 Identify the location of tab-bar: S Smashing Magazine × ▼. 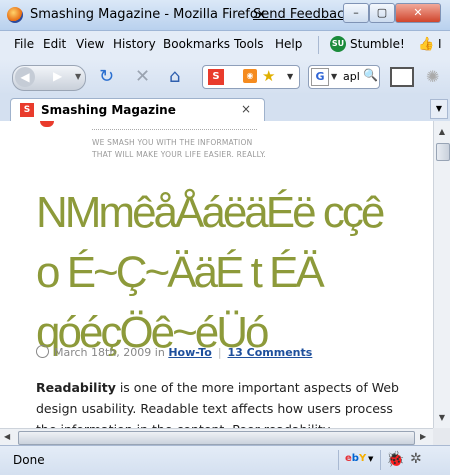
(225, 108).